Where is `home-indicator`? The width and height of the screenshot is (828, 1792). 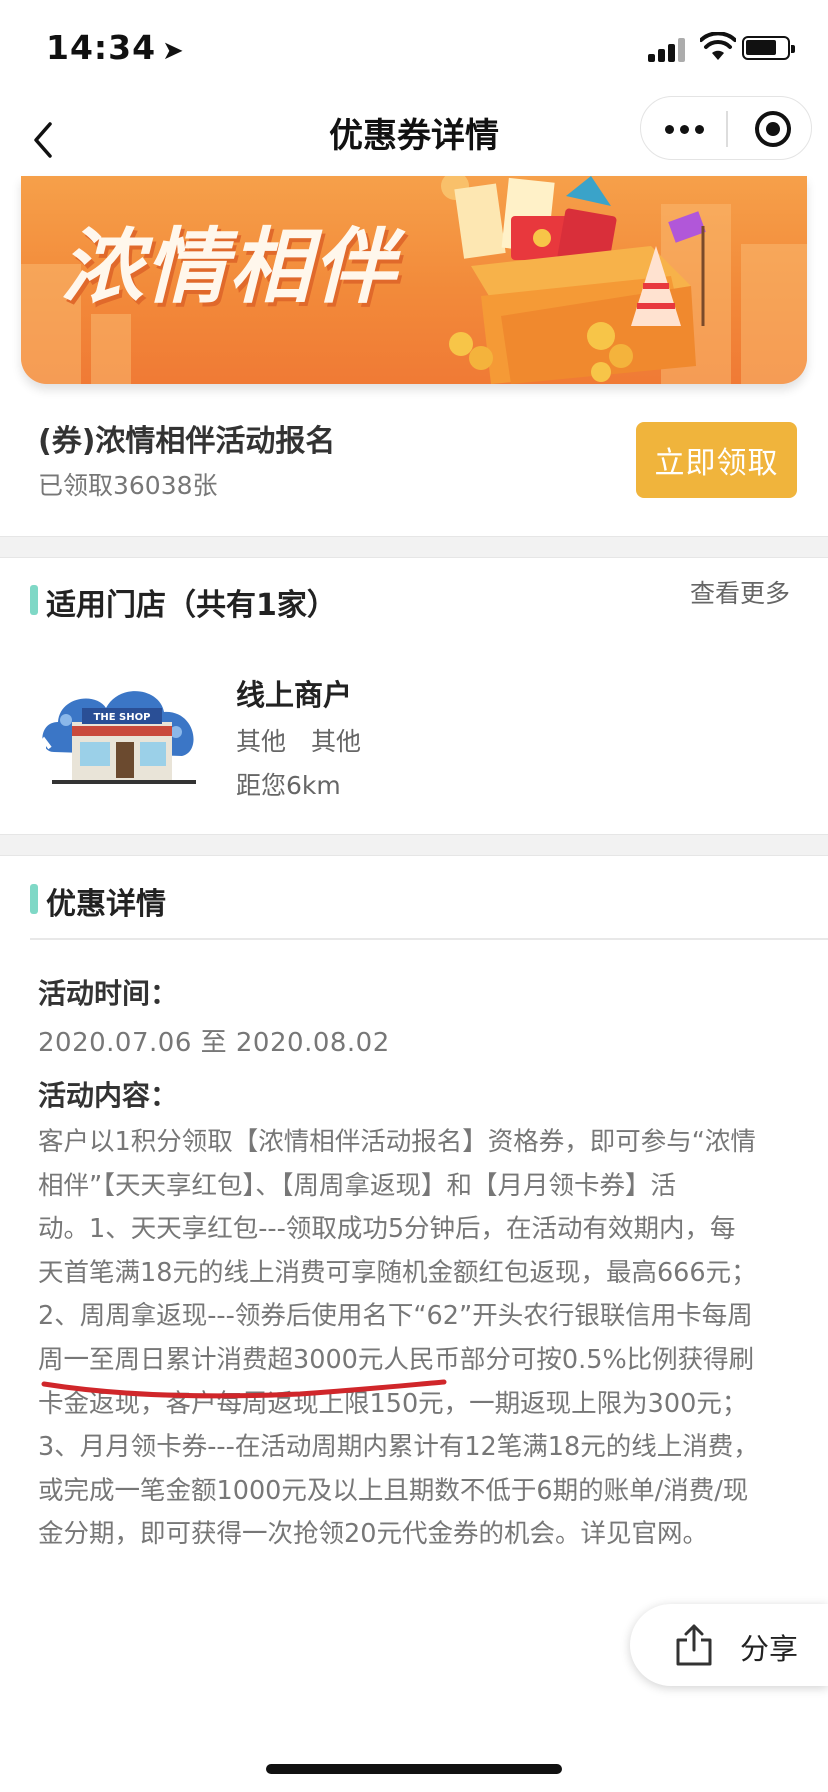 home-indicator is located at coordinates (414, 1769).